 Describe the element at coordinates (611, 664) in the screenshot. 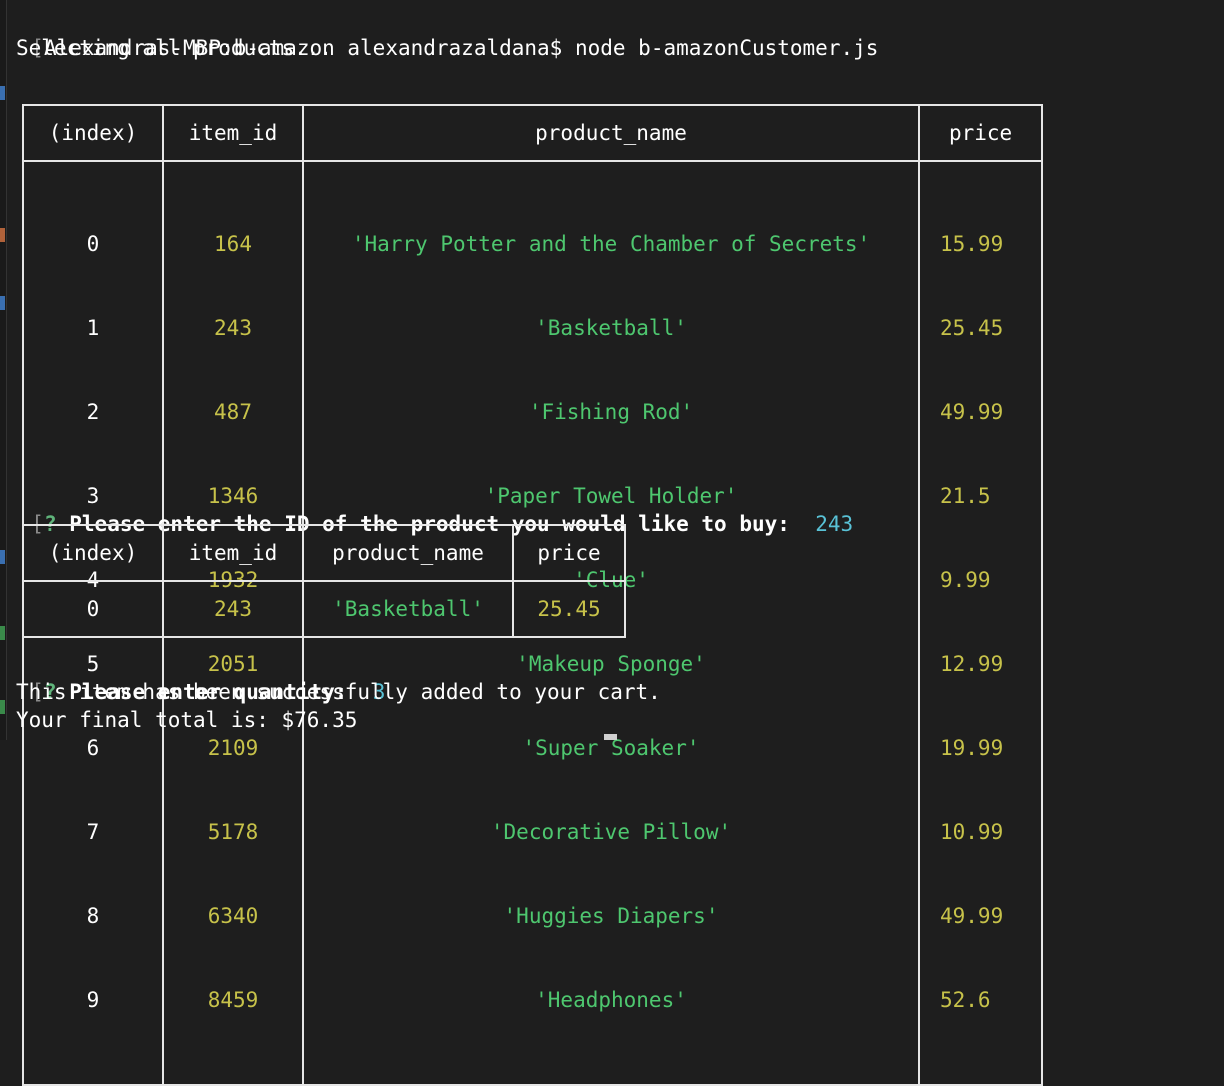

I see `cell-product-name: 'Makeup Sponge'` at that location.